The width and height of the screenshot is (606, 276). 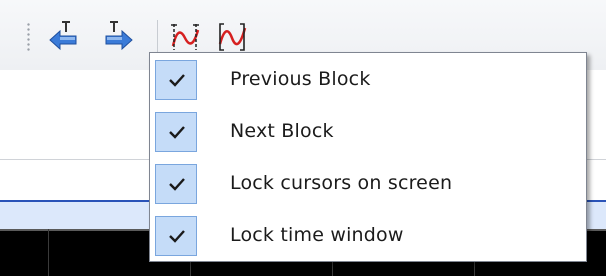 I want to click on menu-item-label: Lock cursors on screen, so click(x=341, y=183).